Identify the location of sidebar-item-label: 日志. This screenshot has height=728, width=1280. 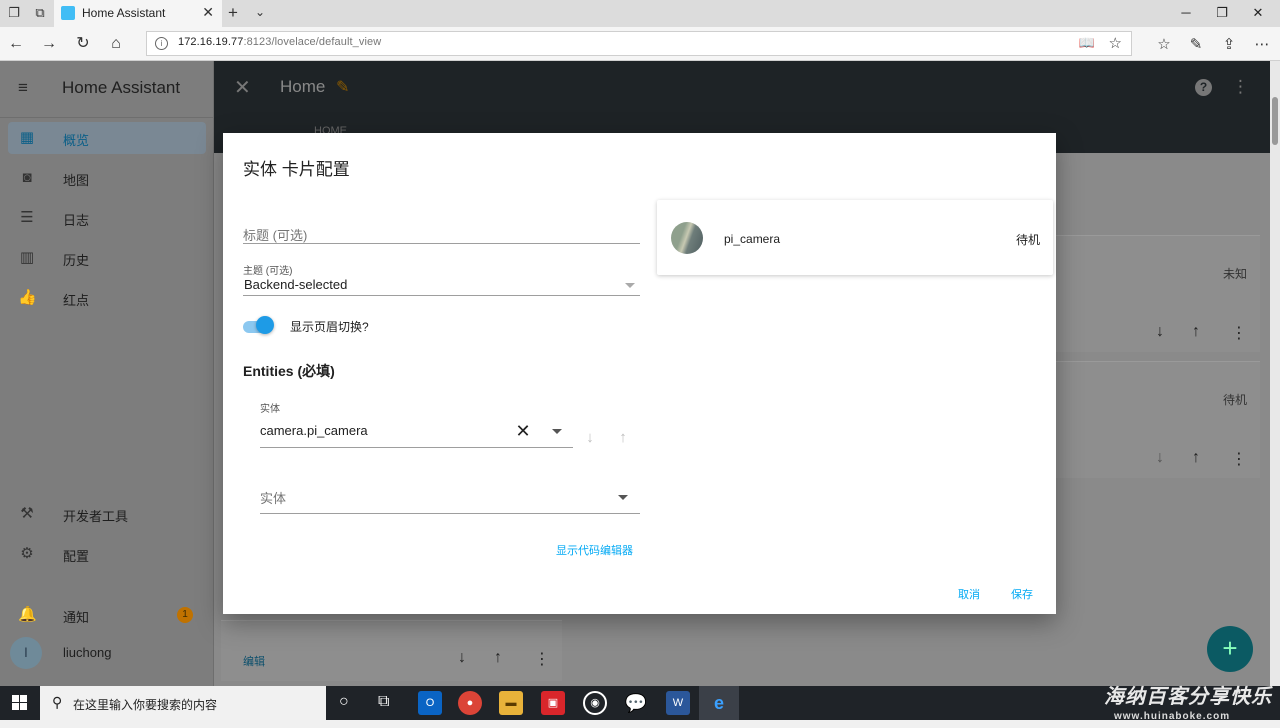
(76, 220).